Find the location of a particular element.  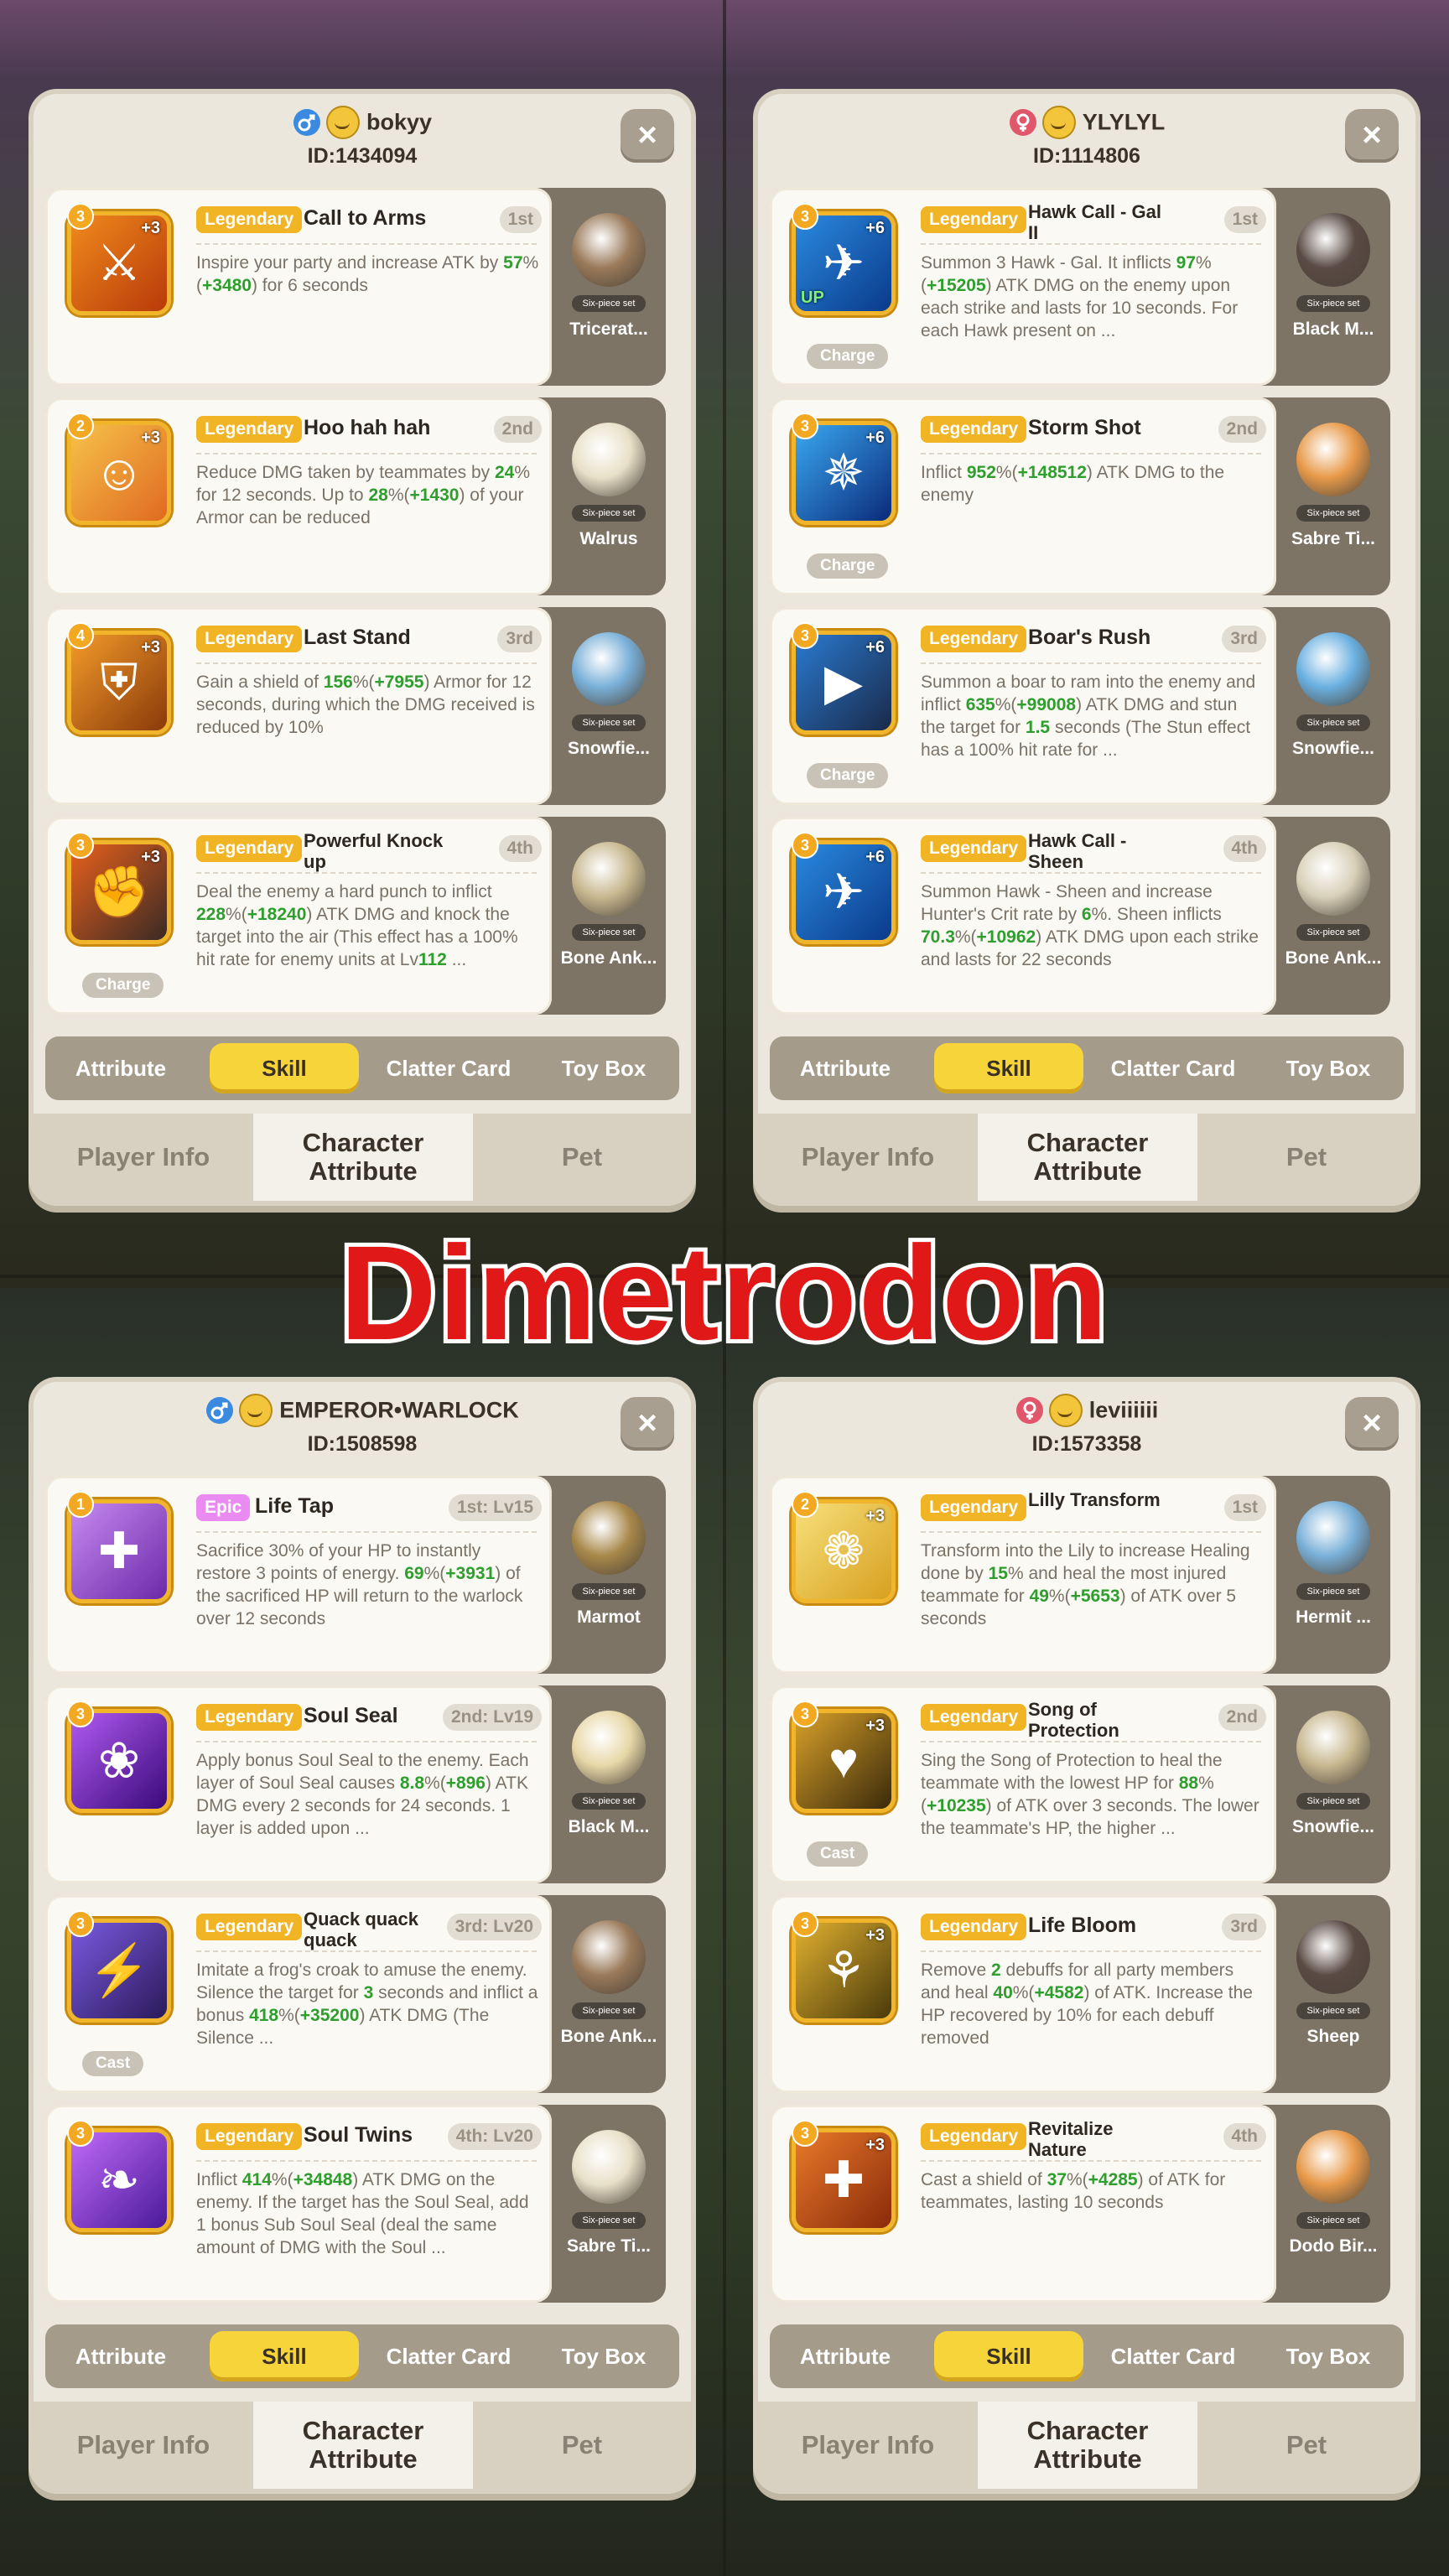

skill-glyph: ❀ is located at coordinates (119, 1761).